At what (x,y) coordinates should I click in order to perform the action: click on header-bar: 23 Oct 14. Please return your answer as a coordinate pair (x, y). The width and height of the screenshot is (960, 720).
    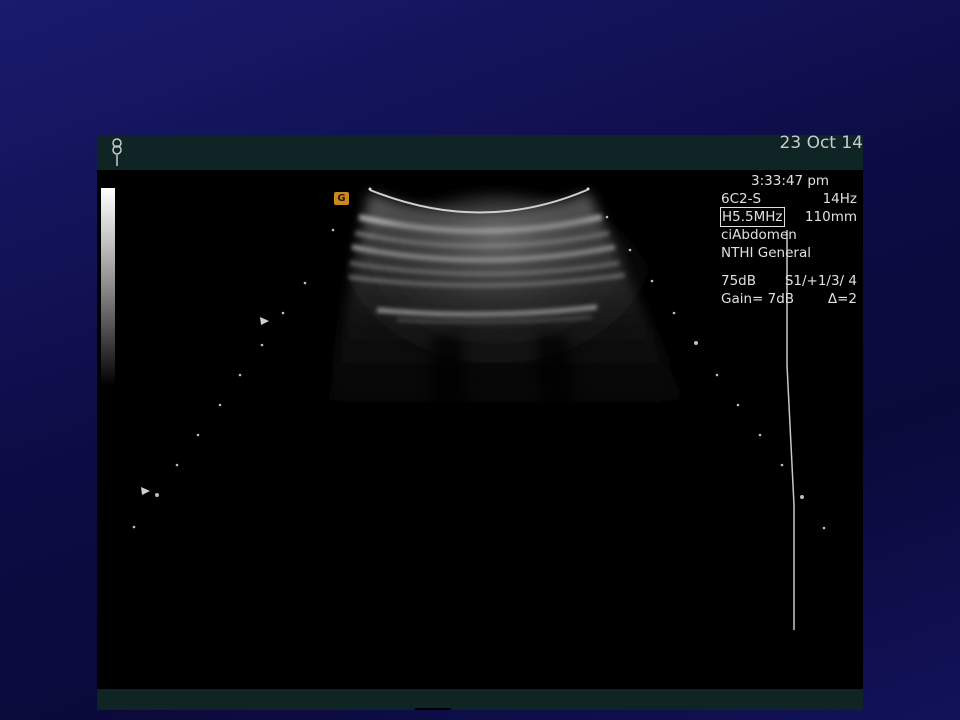
    Looking at the image, I should click on (480, 152).